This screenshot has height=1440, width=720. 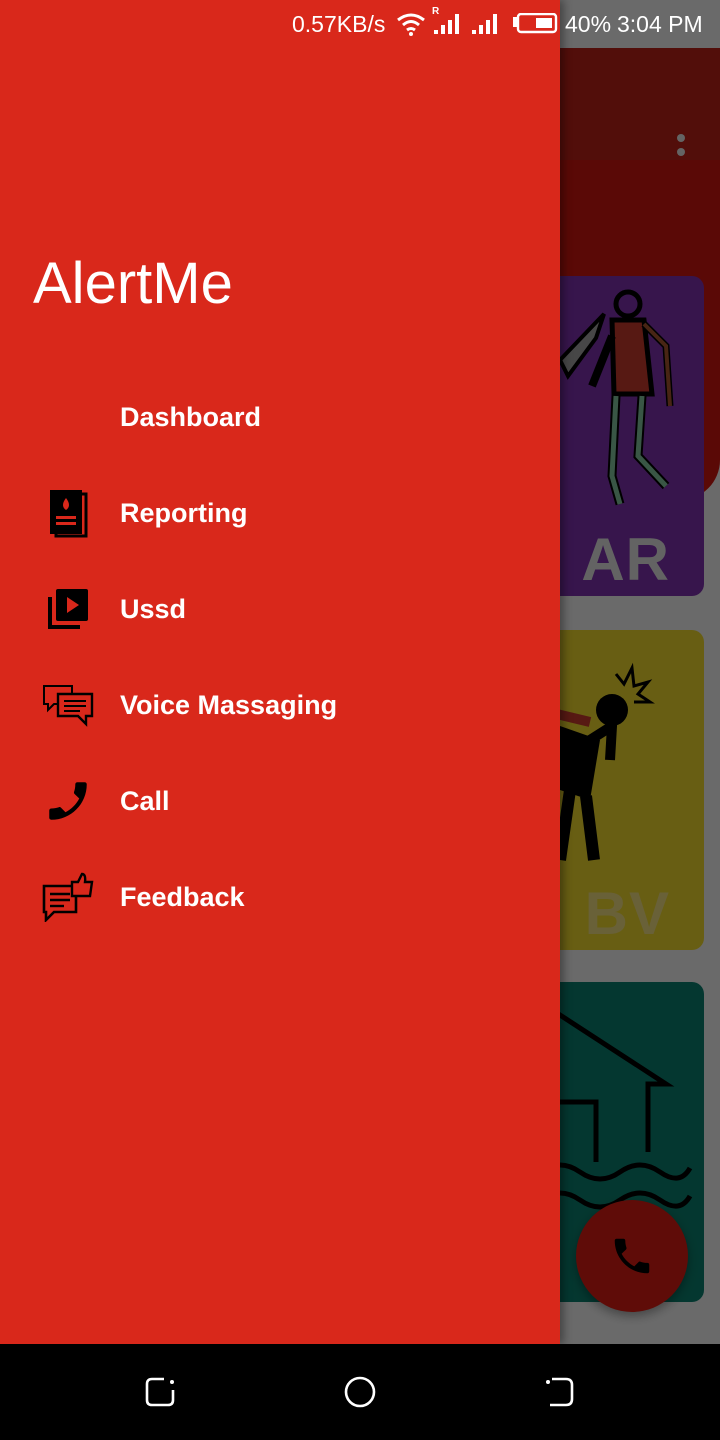 I want to click on nav-item-reporting: Reporting, so click(x=280, y=513).